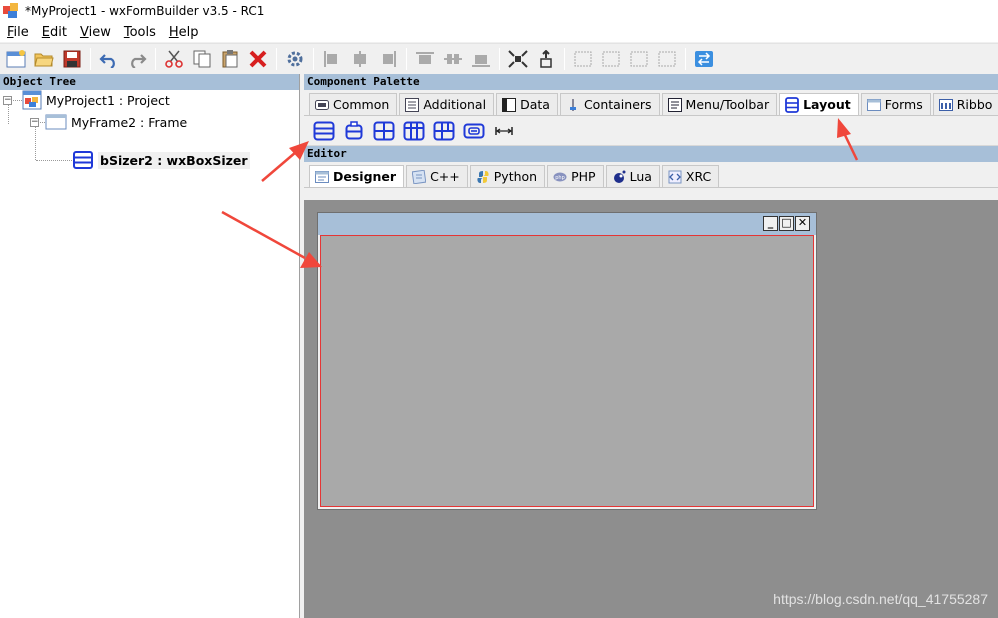 The width and height of the screenshot is (998, 618). I want to click on tab-data: Data, so click(527, 104).